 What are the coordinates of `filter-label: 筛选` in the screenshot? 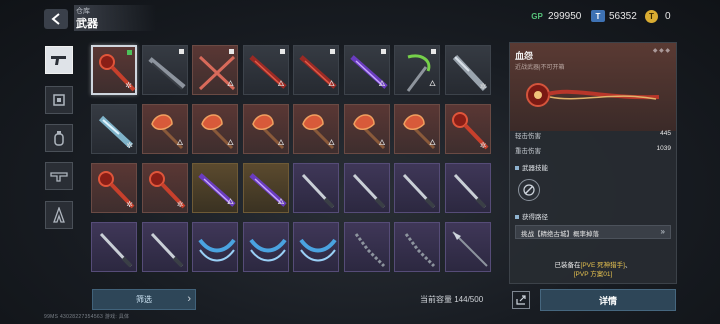 It's located at (144, 299).